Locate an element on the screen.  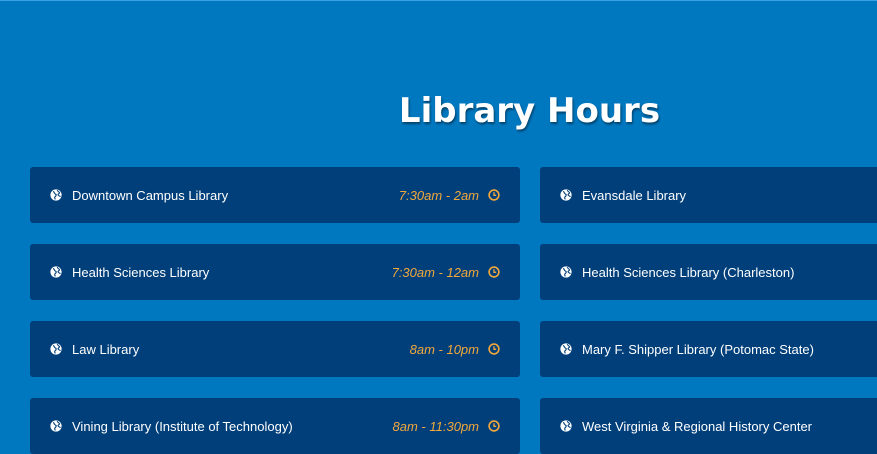
library-card-wv-regional-history: West Virginia & Regional History Center is located at coordinates (708, 426).